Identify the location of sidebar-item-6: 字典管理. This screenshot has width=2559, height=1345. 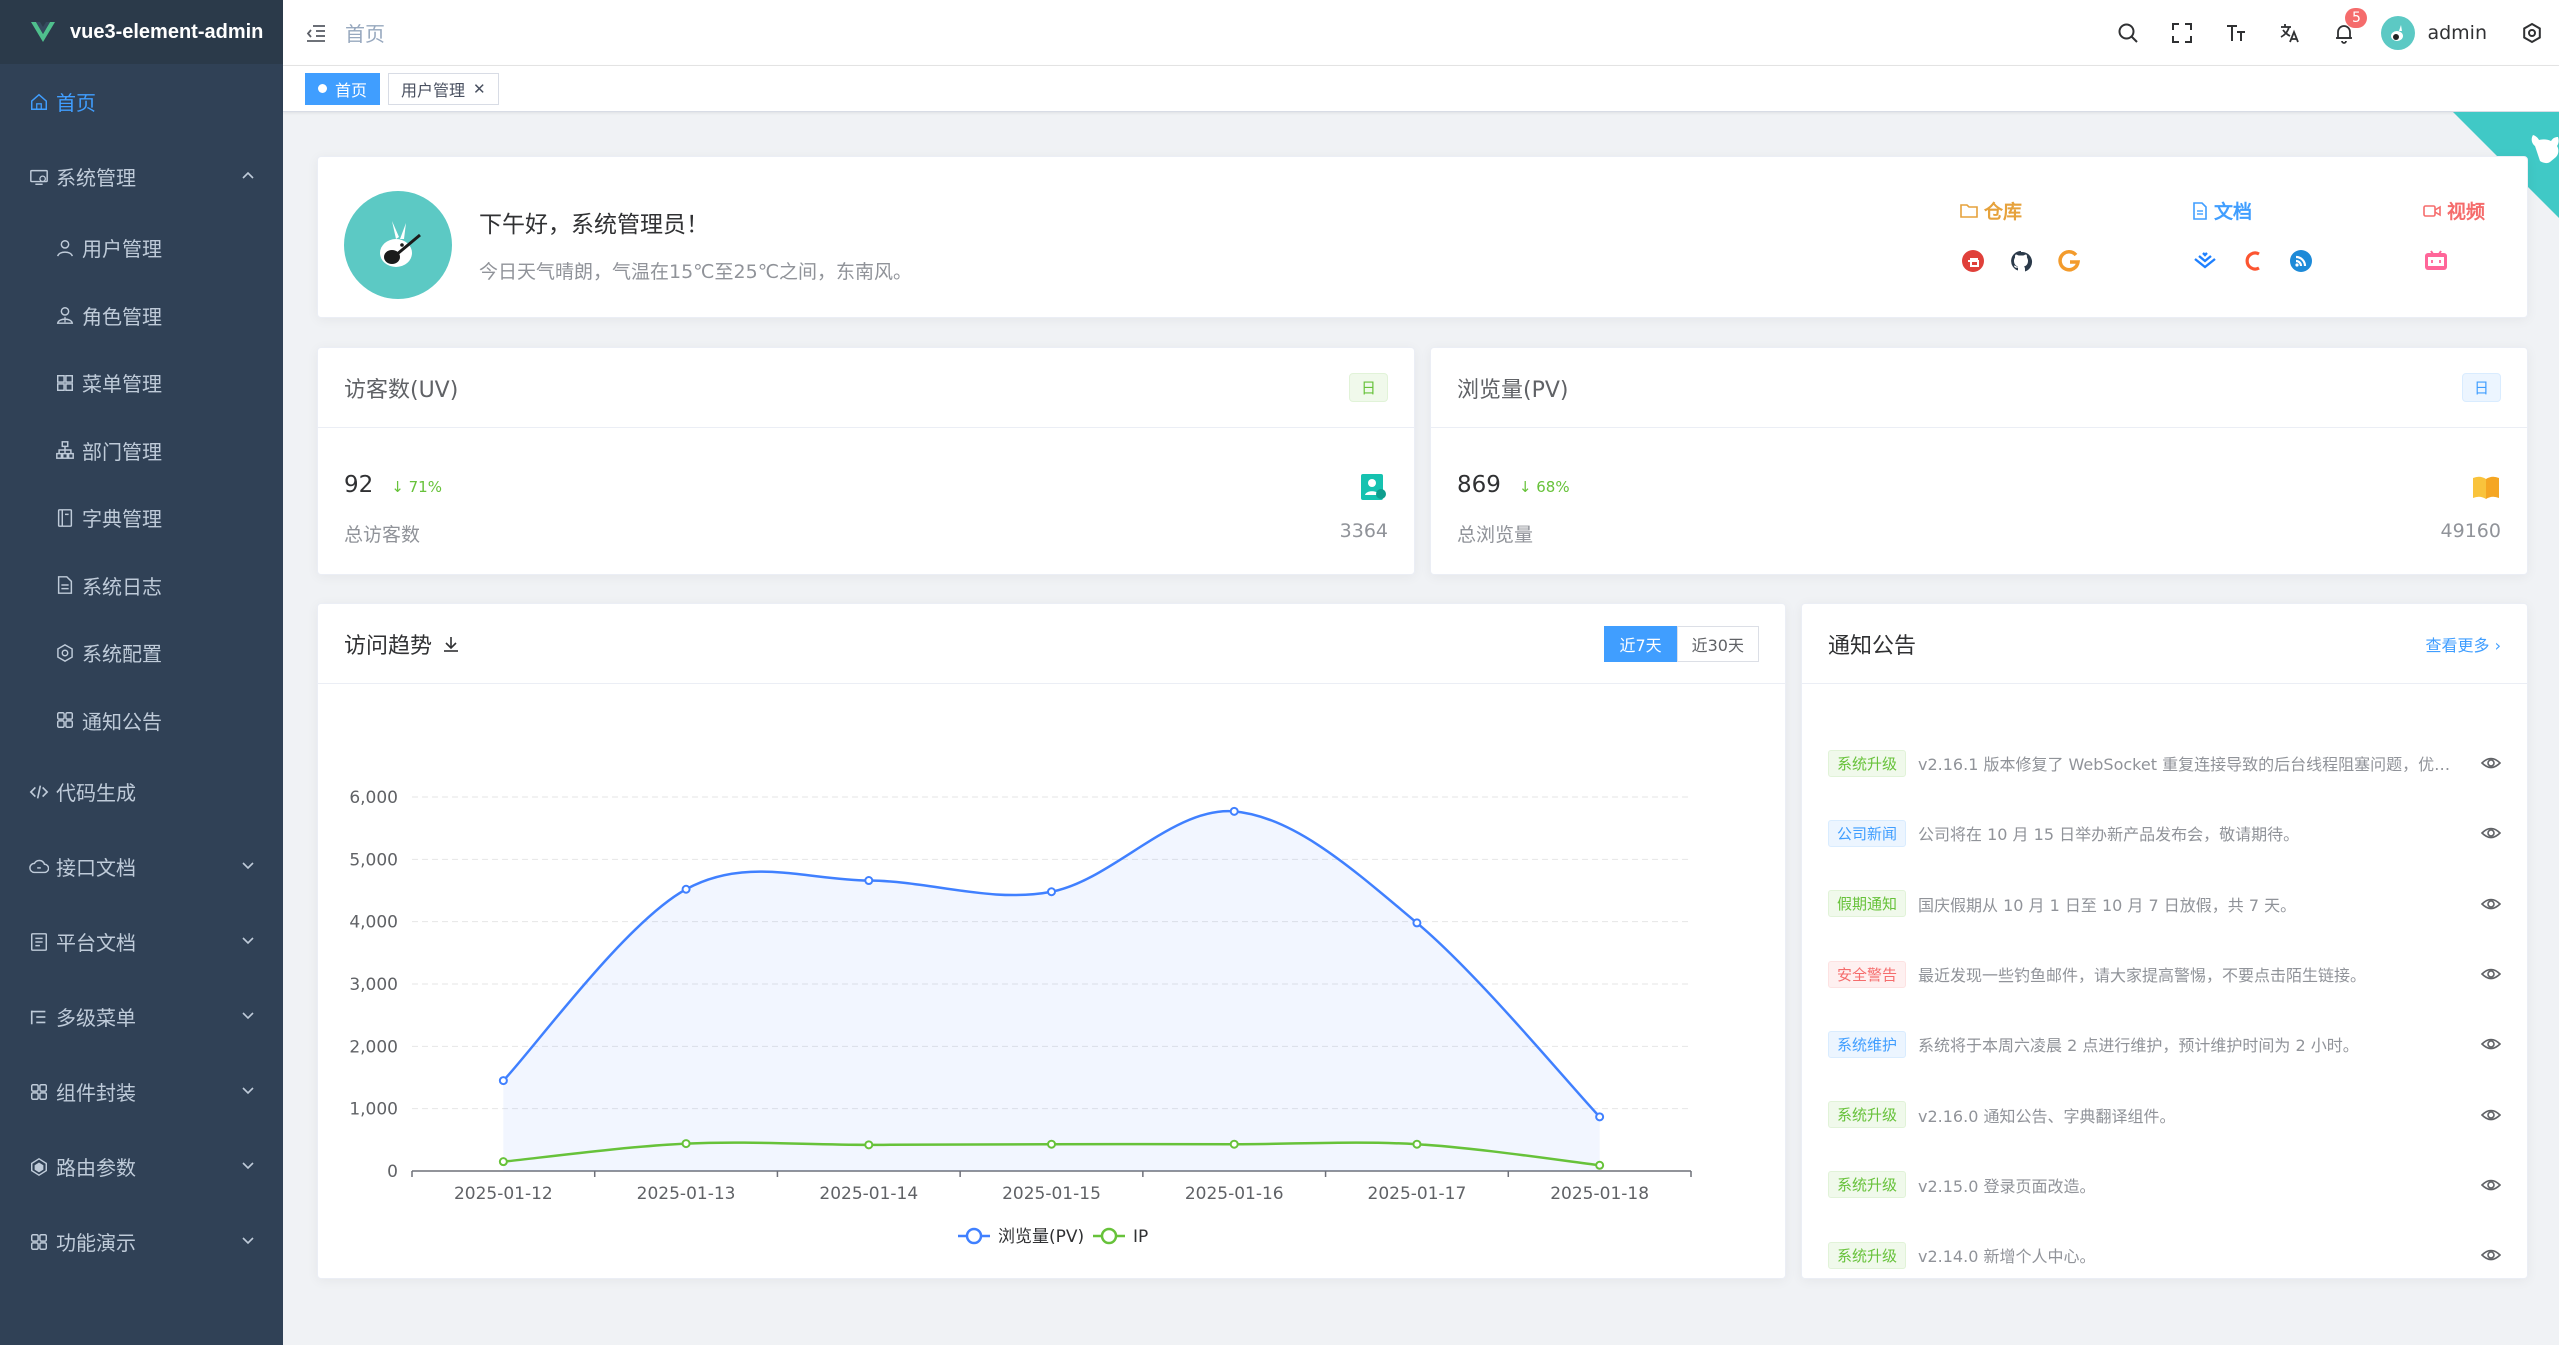
(141, 518).